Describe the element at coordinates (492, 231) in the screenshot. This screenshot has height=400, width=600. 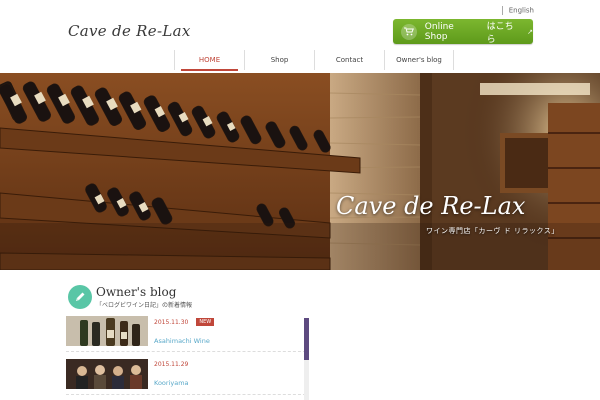
I see `hero-subtitle: ワイン専門店「カーヴ ド リラックス」` at that location.